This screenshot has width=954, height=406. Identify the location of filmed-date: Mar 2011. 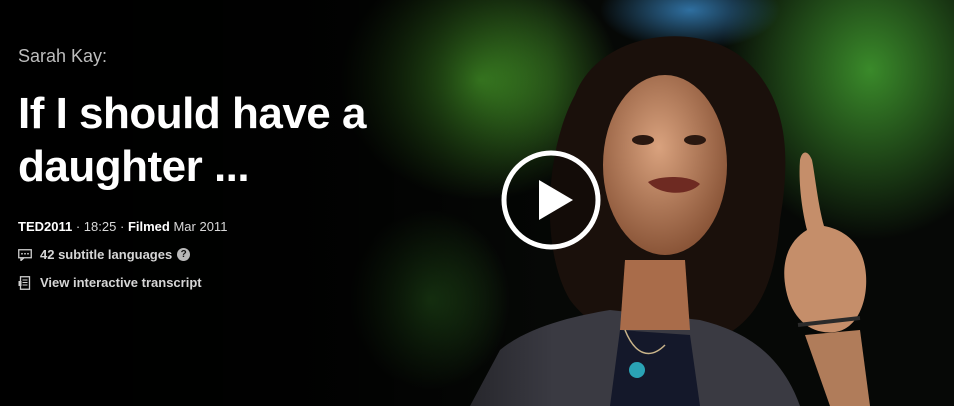
(200, 226).